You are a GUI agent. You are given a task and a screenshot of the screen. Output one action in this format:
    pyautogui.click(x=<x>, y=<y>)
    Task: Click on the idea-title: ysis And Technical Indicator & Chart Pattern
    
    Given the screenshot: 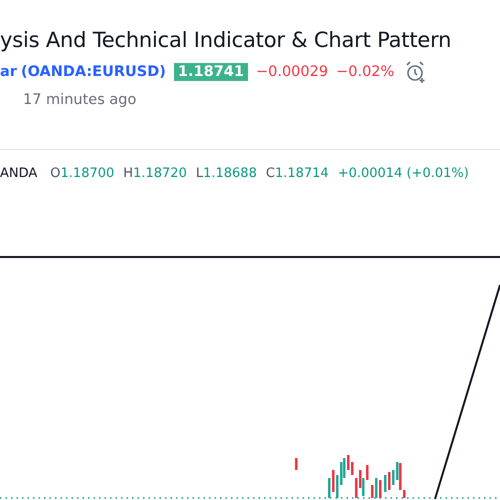 What is the action you would take?
    pyautogui.click(x=226, y=39)
    